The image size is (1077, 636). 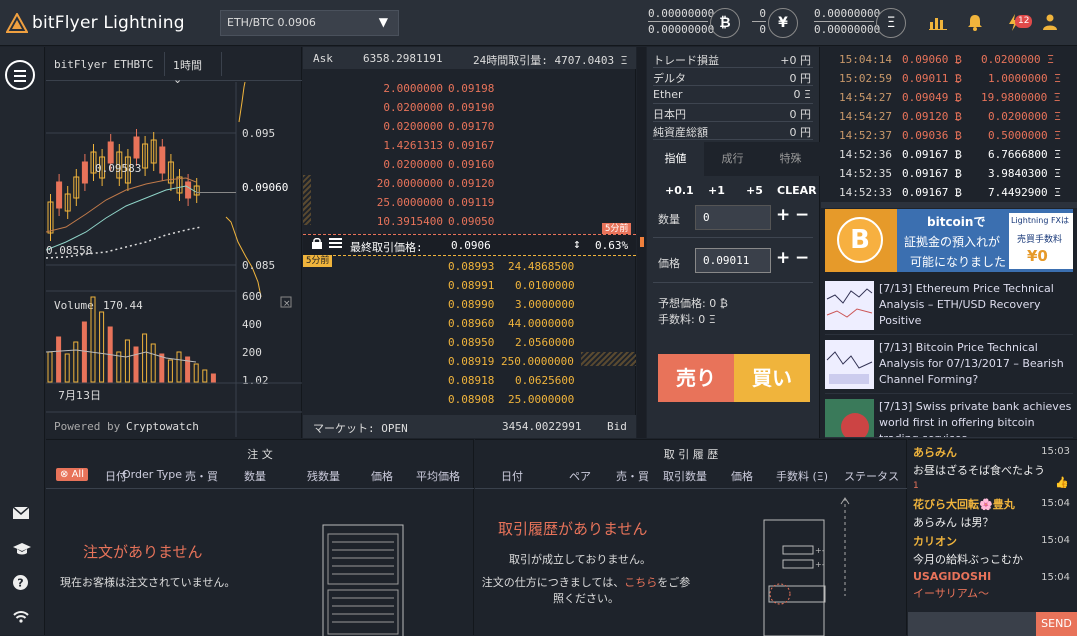 I want to click on orders-empty-msg: 現在お客様は注文されていません。, so click(x=148, y=582).